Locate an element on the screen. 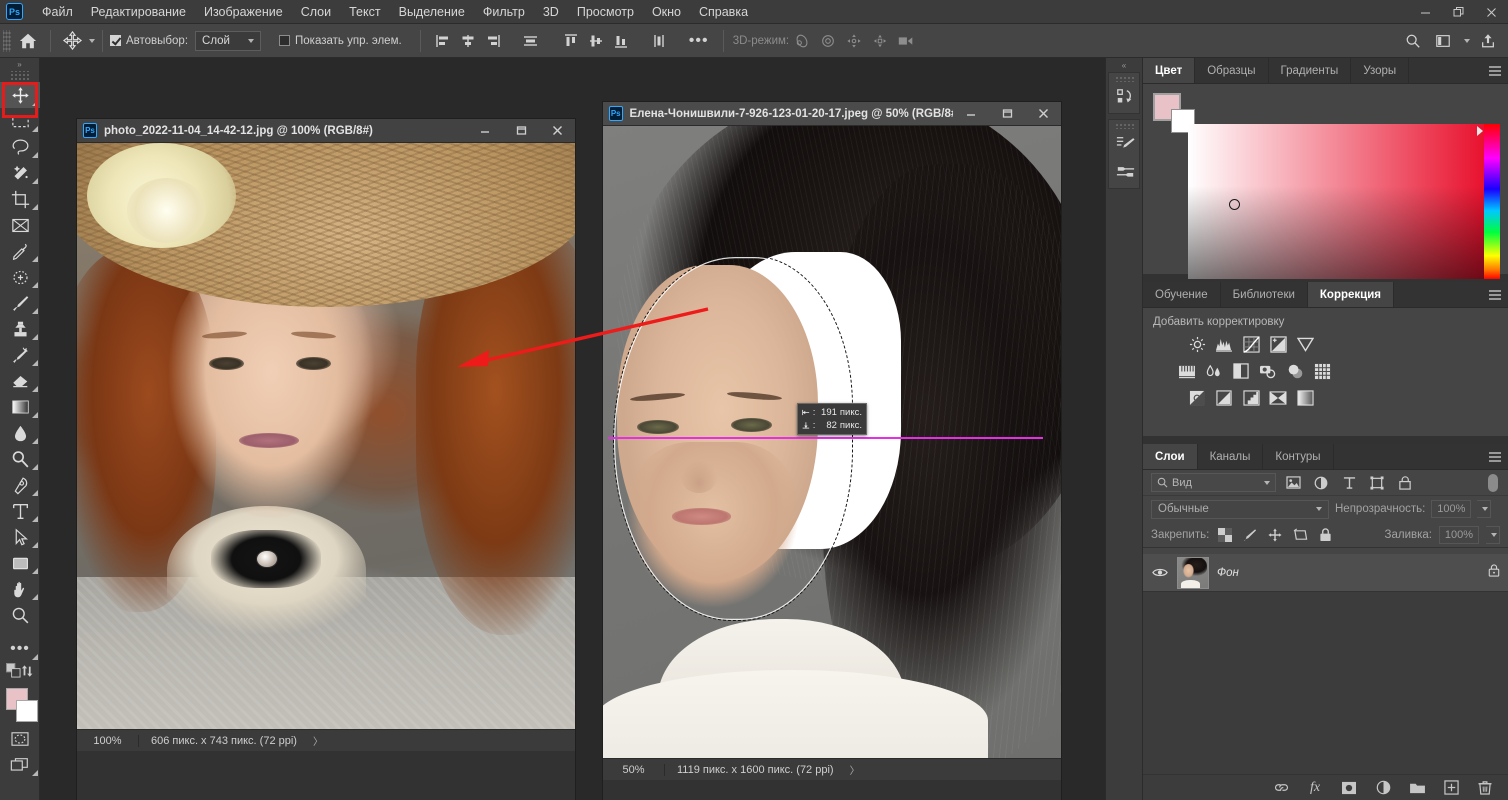 This screenshot has width=1508, height=800. 3d-camera-button is located at coordinates (906, 41).